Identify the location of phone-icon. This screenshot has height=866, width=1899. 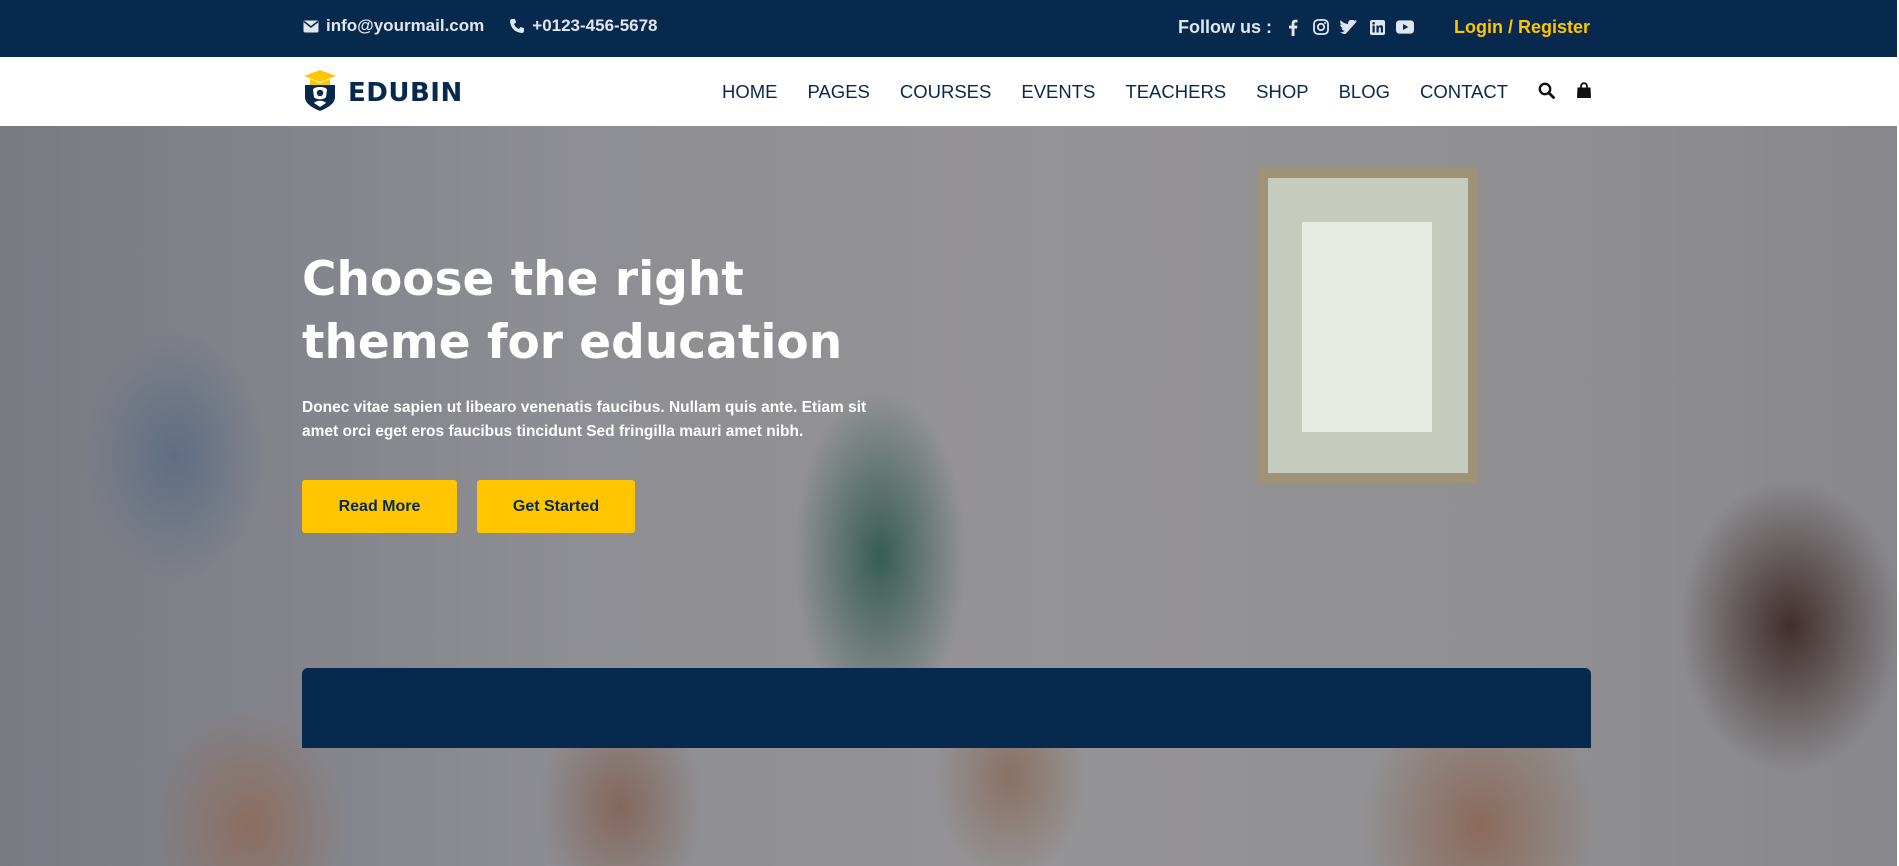
(516, 26).